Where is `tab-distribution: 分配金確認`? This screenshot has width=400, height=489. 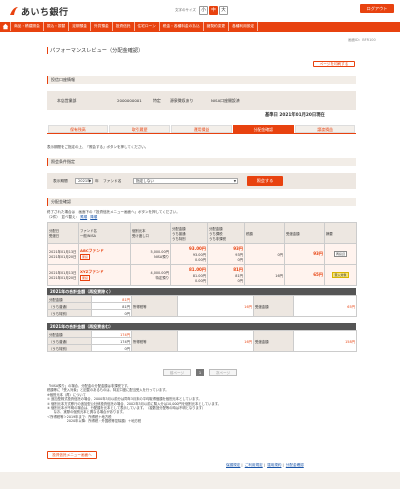 tab-distribution: 分配金確認 is located at coordinates (263, 129).